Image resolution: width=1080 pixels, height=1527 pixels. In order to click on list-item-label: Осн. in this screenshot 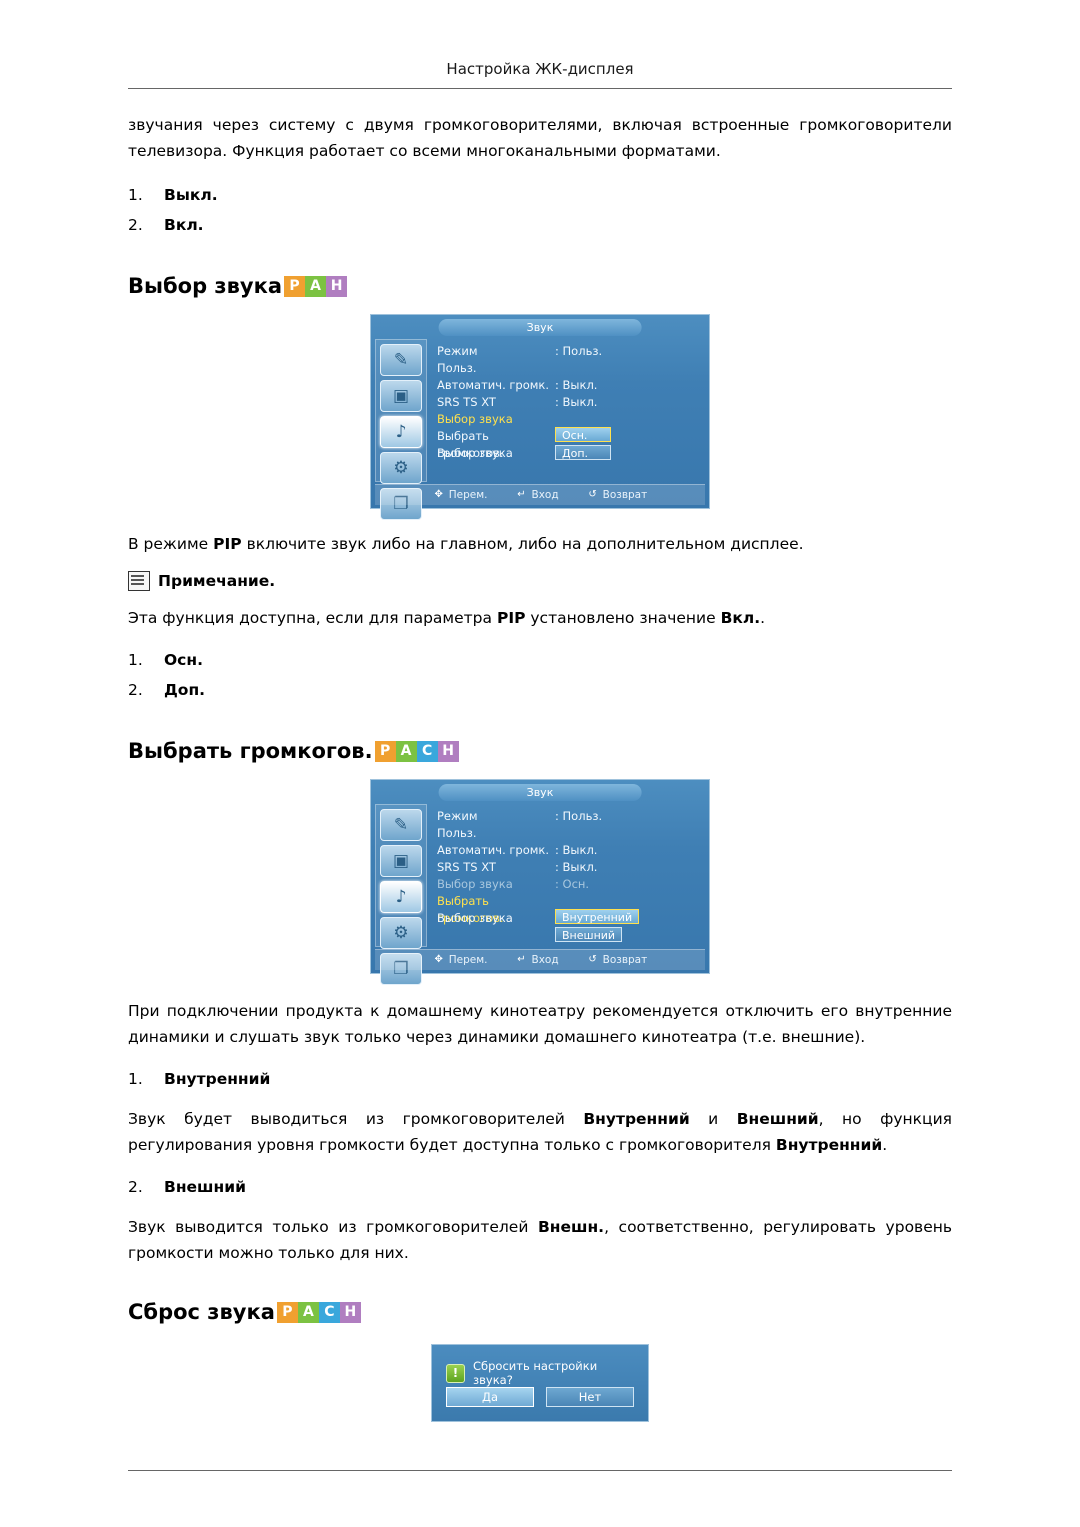, I will do `click(183, 660)`.